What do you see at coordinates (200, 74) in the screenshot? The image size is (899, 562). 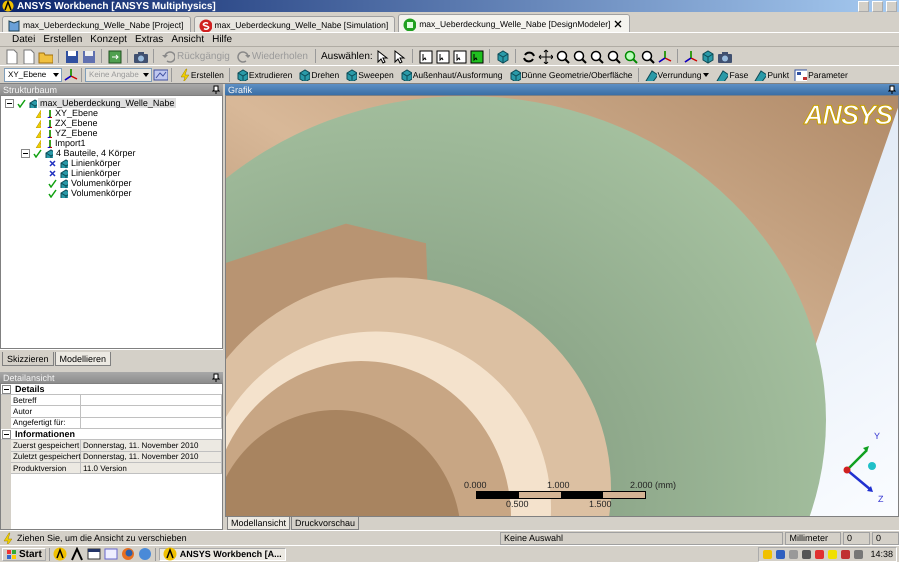 I see `toolbar-button: Erstellen` at bounding box center [200, 74].